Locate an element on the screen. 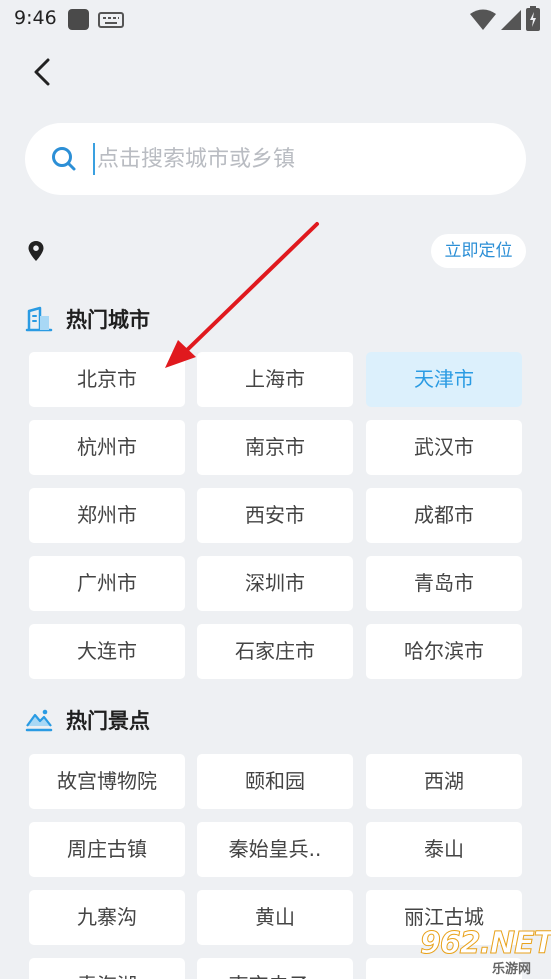 Image resolution: width=551 pixels, height=979 pixels. location-pin-icon is located at coordinates (36, 251).